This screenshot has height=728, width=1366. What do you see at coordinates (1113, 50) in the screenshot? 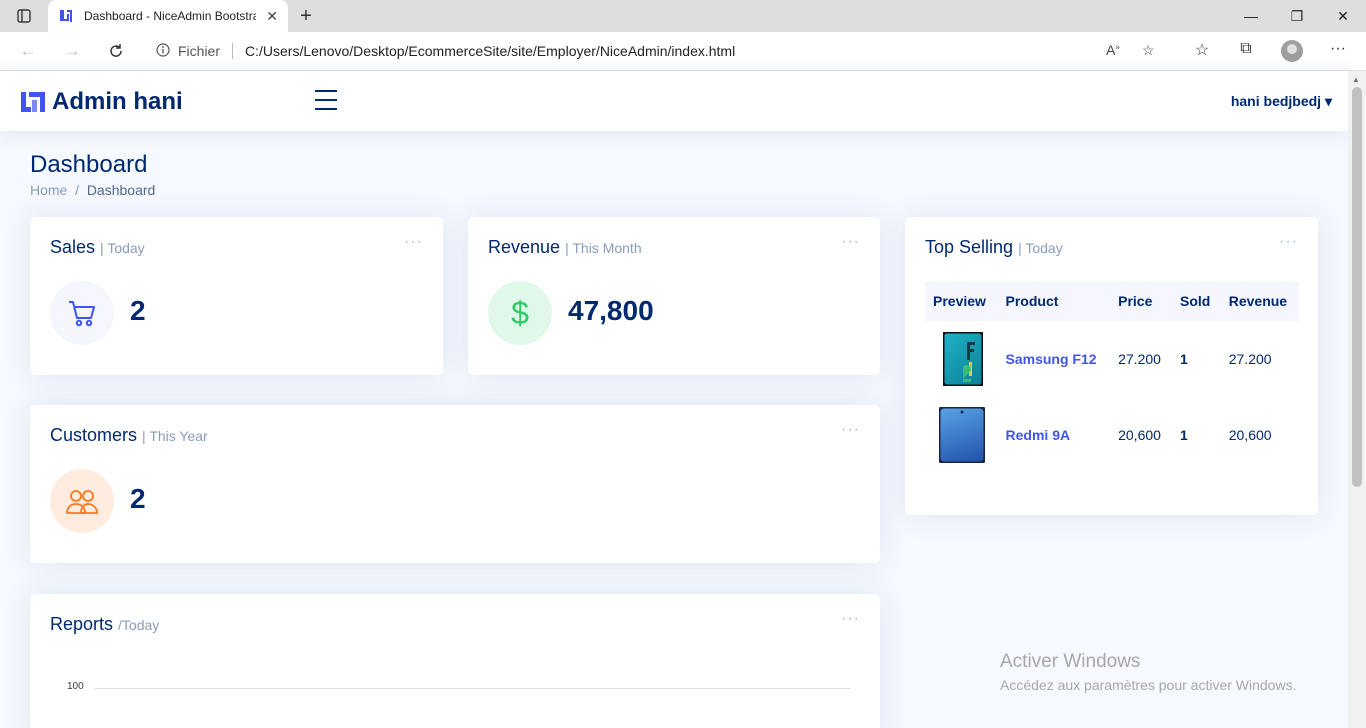
I see `read-aloud-icon: A»` at bounding box center [1113, 50].